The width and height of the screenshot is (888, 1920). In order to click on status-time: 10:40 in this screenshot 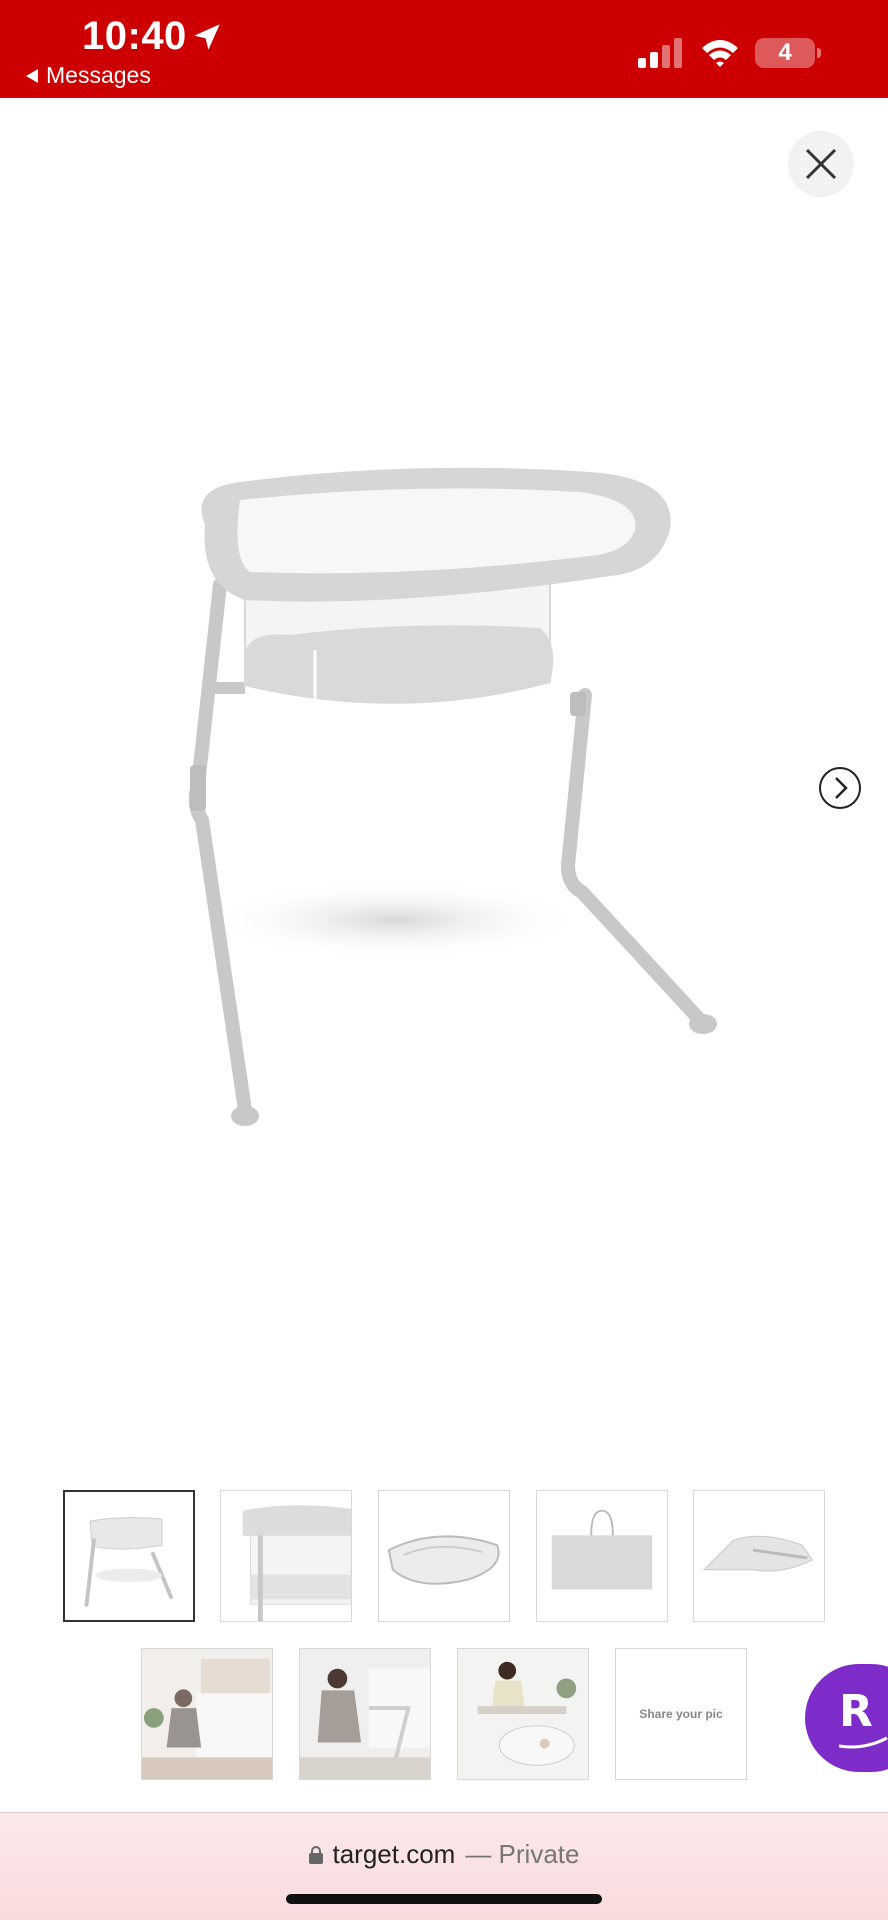, I will do `click(134, 36)`.